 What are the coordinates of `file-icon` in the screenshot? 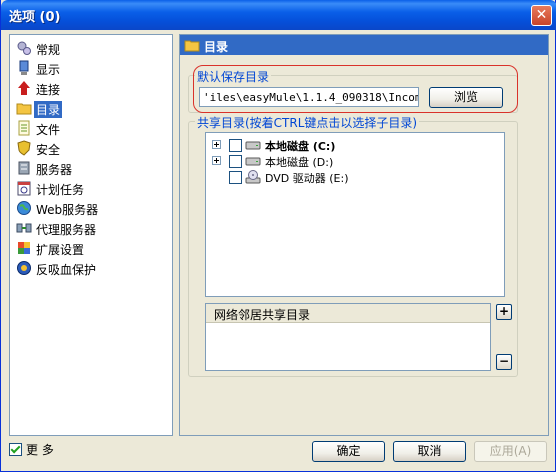 It's located at (24, 128).